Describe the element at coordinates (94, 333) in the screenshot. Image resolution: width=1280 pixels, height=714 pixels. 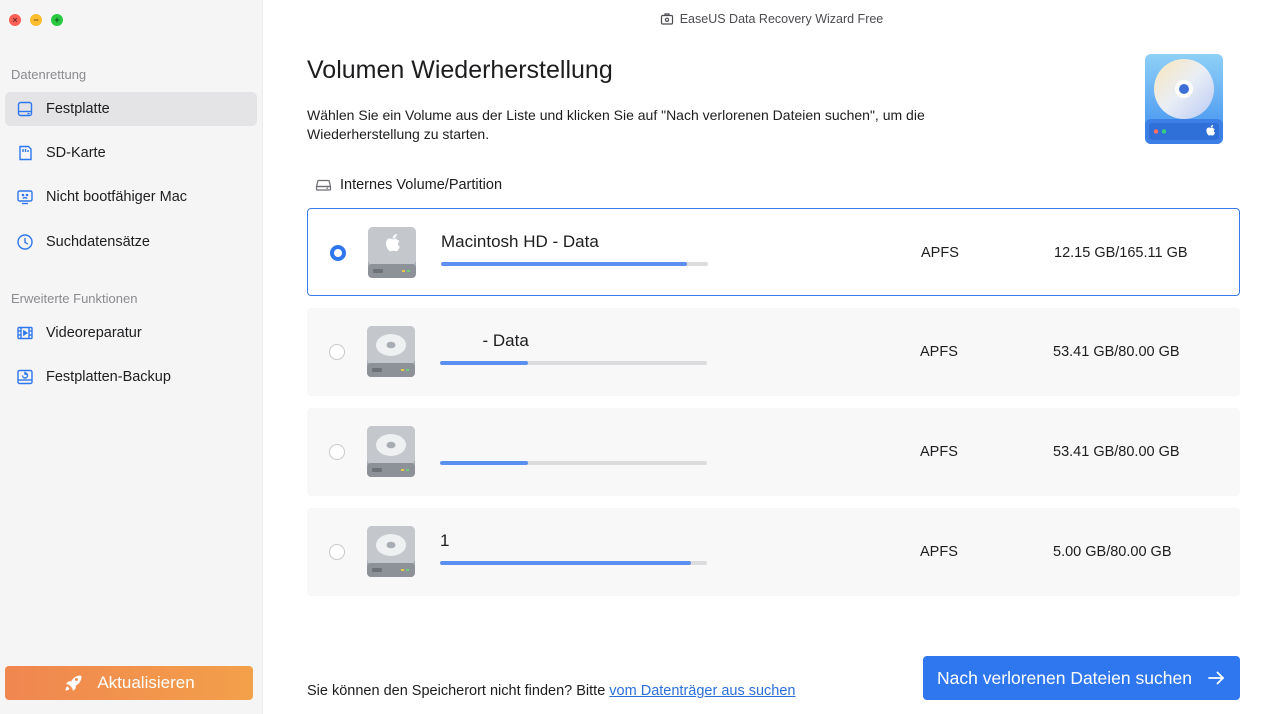
I see `sidebar-item-label: Videoreparatur` at that location.